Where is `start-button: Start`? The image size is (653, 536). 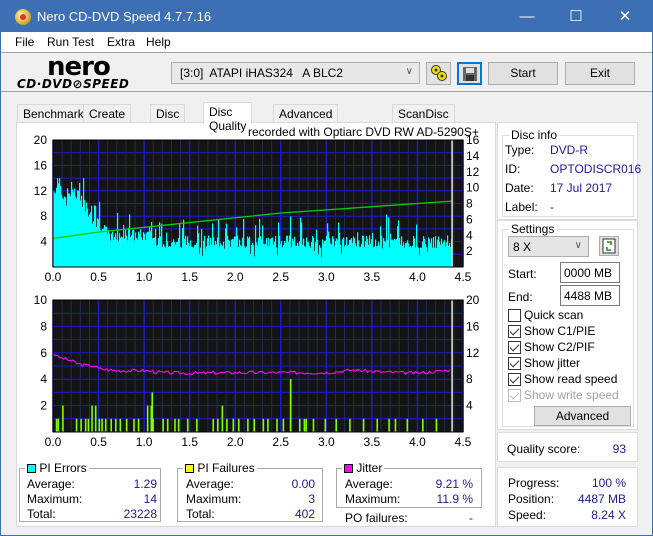 start-button: Start is located at coordinates (523, 73).